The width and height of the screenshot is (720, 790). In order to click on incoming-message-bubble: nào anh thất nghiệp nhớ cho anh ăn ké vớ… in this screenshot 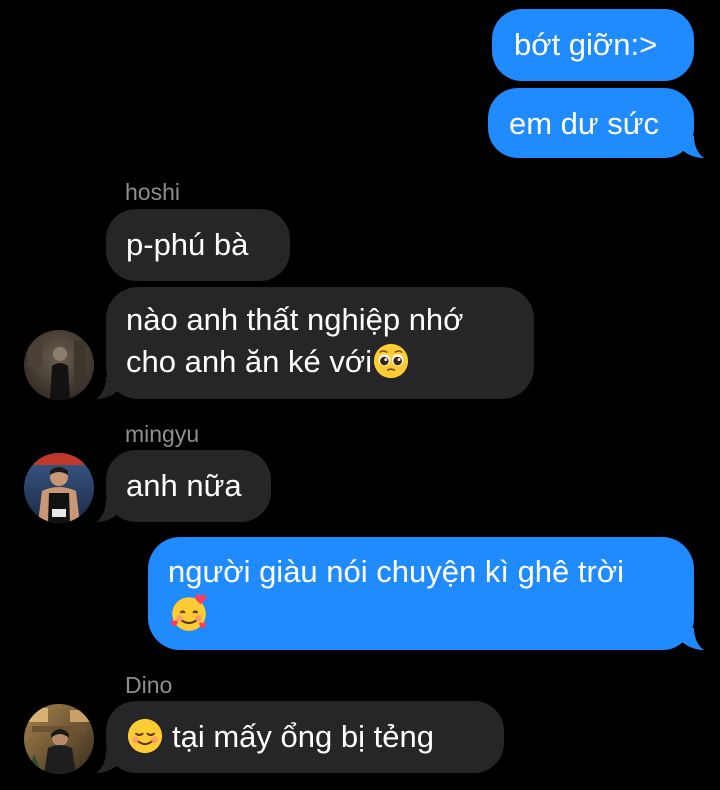, I will do `click(320, 343)`.